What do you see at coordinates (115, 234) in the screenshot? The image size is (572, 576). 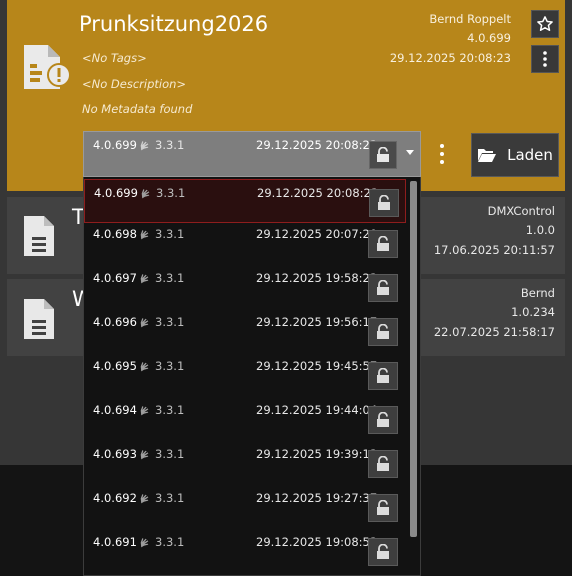 I see `row-version: 4.0.698` at bounding box center [115, 234].